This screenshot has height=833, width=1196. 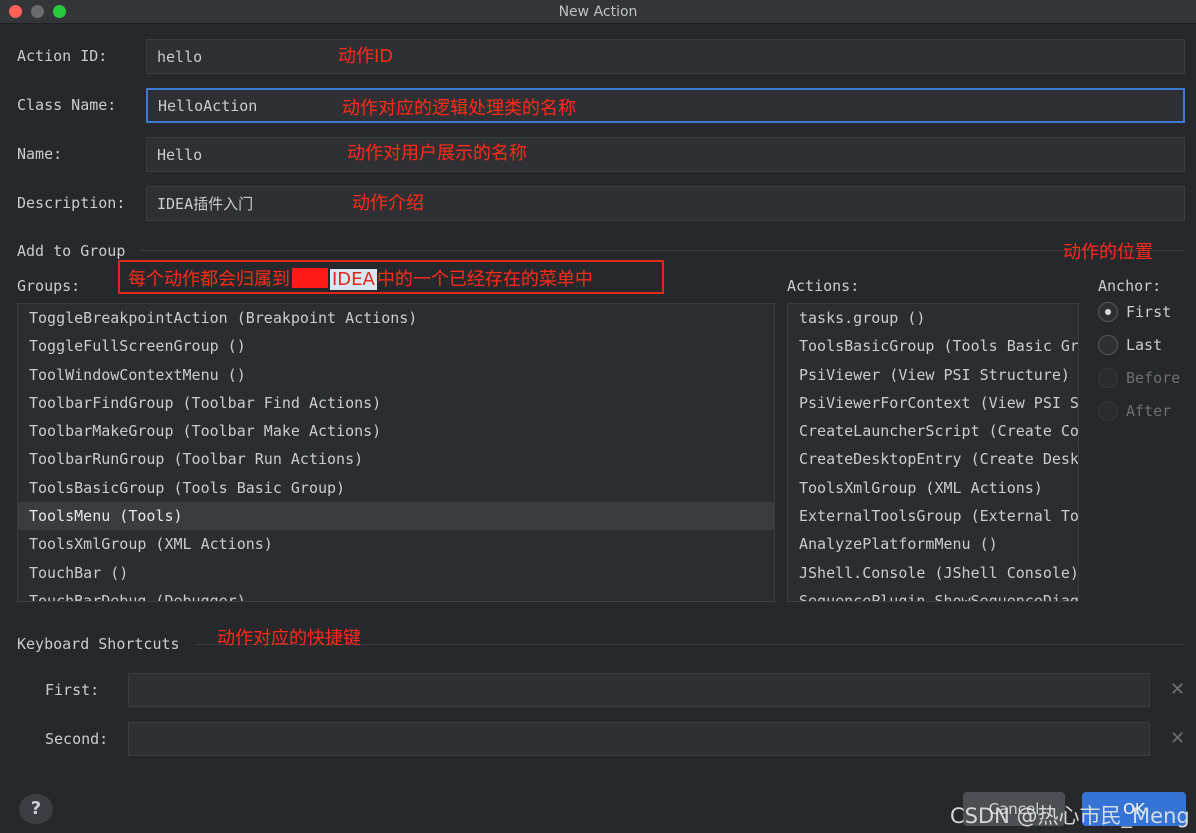 I want to click on actions-list-item: tasks.group (), so click(x=933, y=318).